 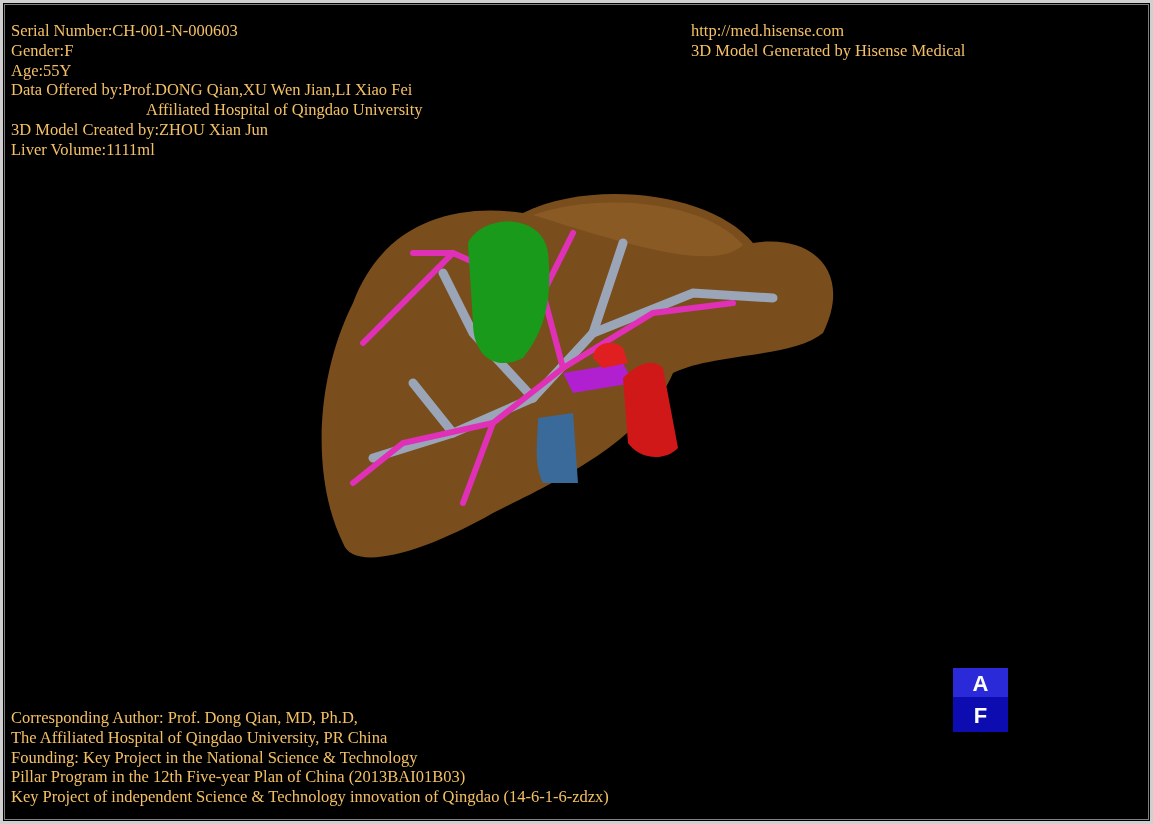 What do you see at coordinates (284, 110) in the screenshot?
I see `info-text: Affiliated Hospital of Qingdao University` at bounding box center [284, 110].